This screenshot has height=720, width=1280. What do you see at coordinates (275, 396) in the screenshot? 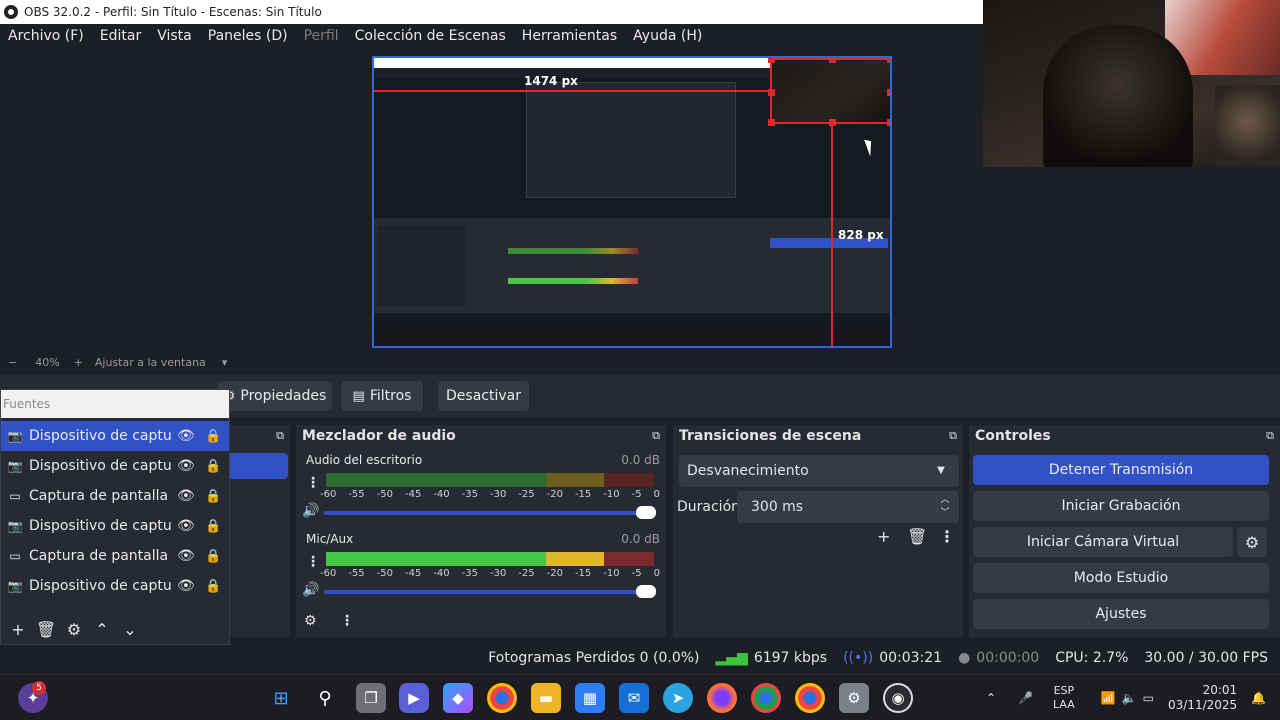
I see `properties-button: ⚙ Propiedades` at bounding box center [275, 396].